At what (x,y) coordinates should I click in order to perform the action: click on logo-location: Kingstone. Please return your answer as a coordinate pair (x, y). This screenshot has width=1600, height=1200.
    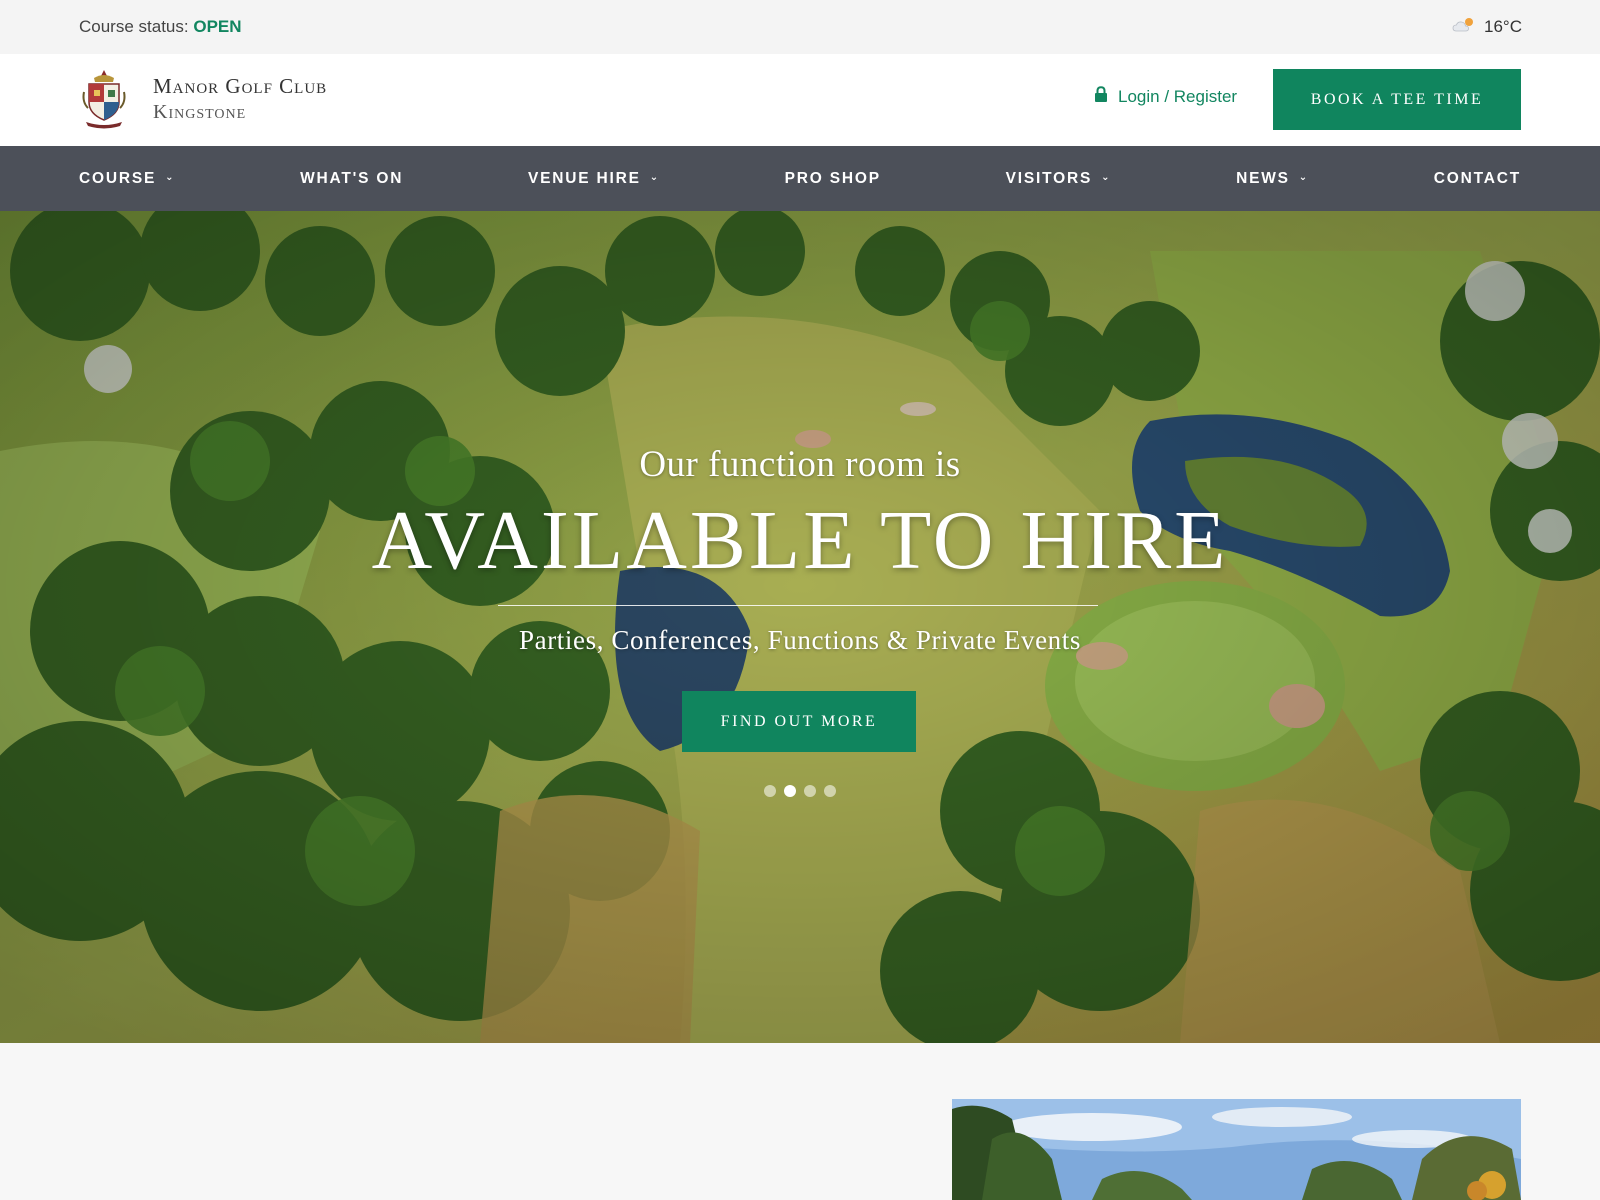
    Looking at the image, I should click on (200, 112).